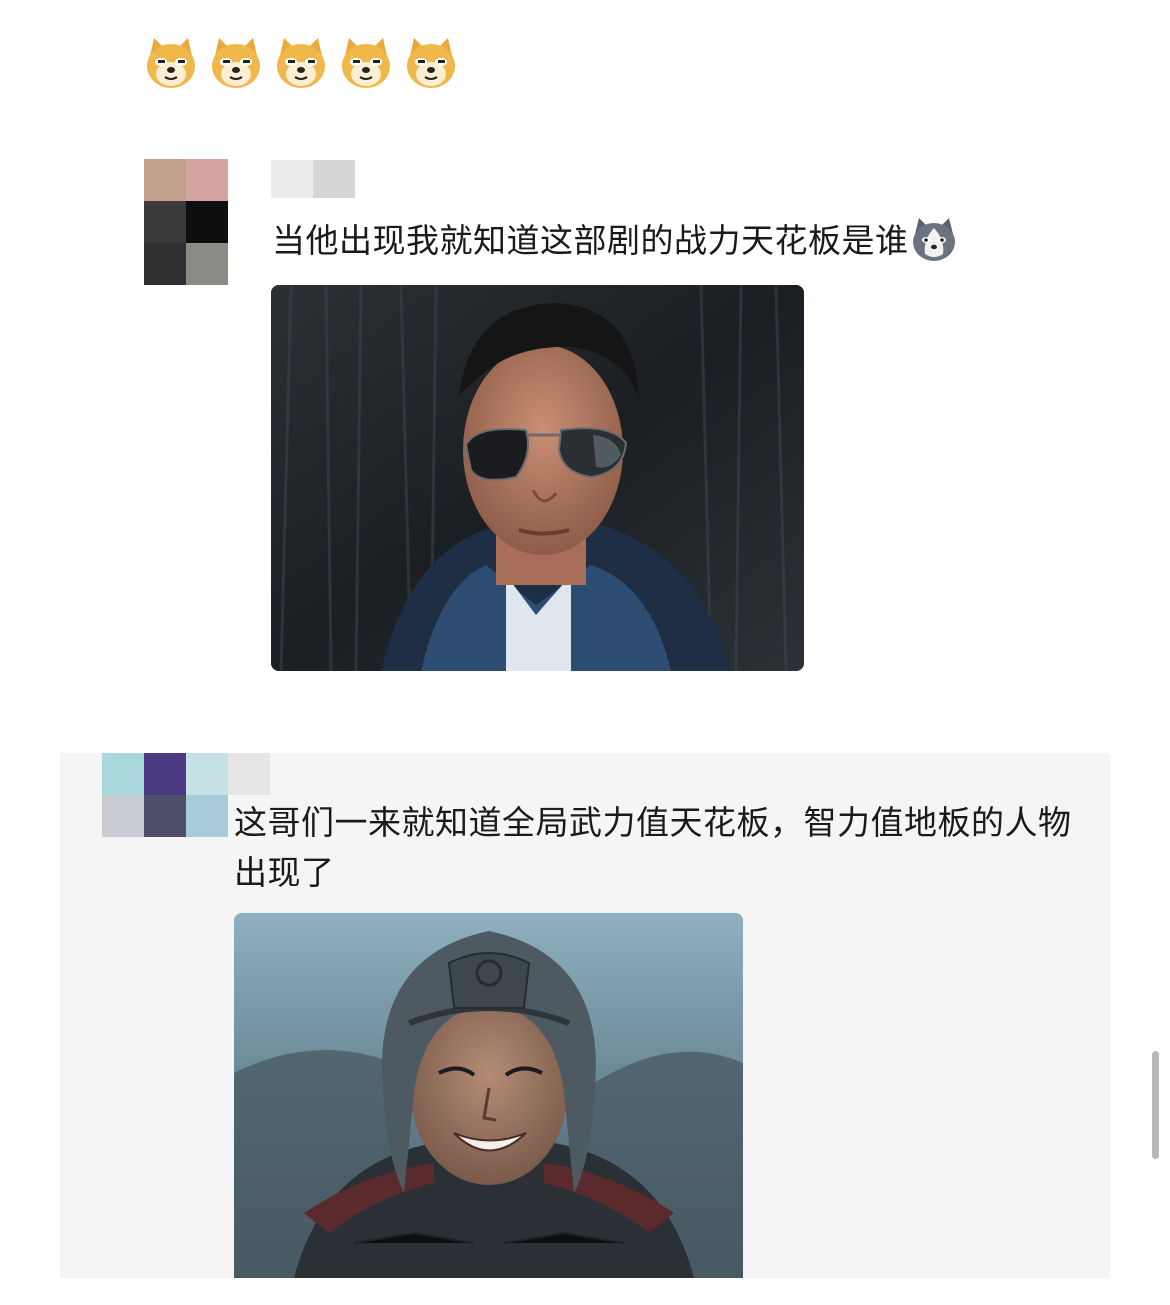 This screenshot has height=1305, width=1170. I want to click on husky-emoji-icon, so click(933, 239).